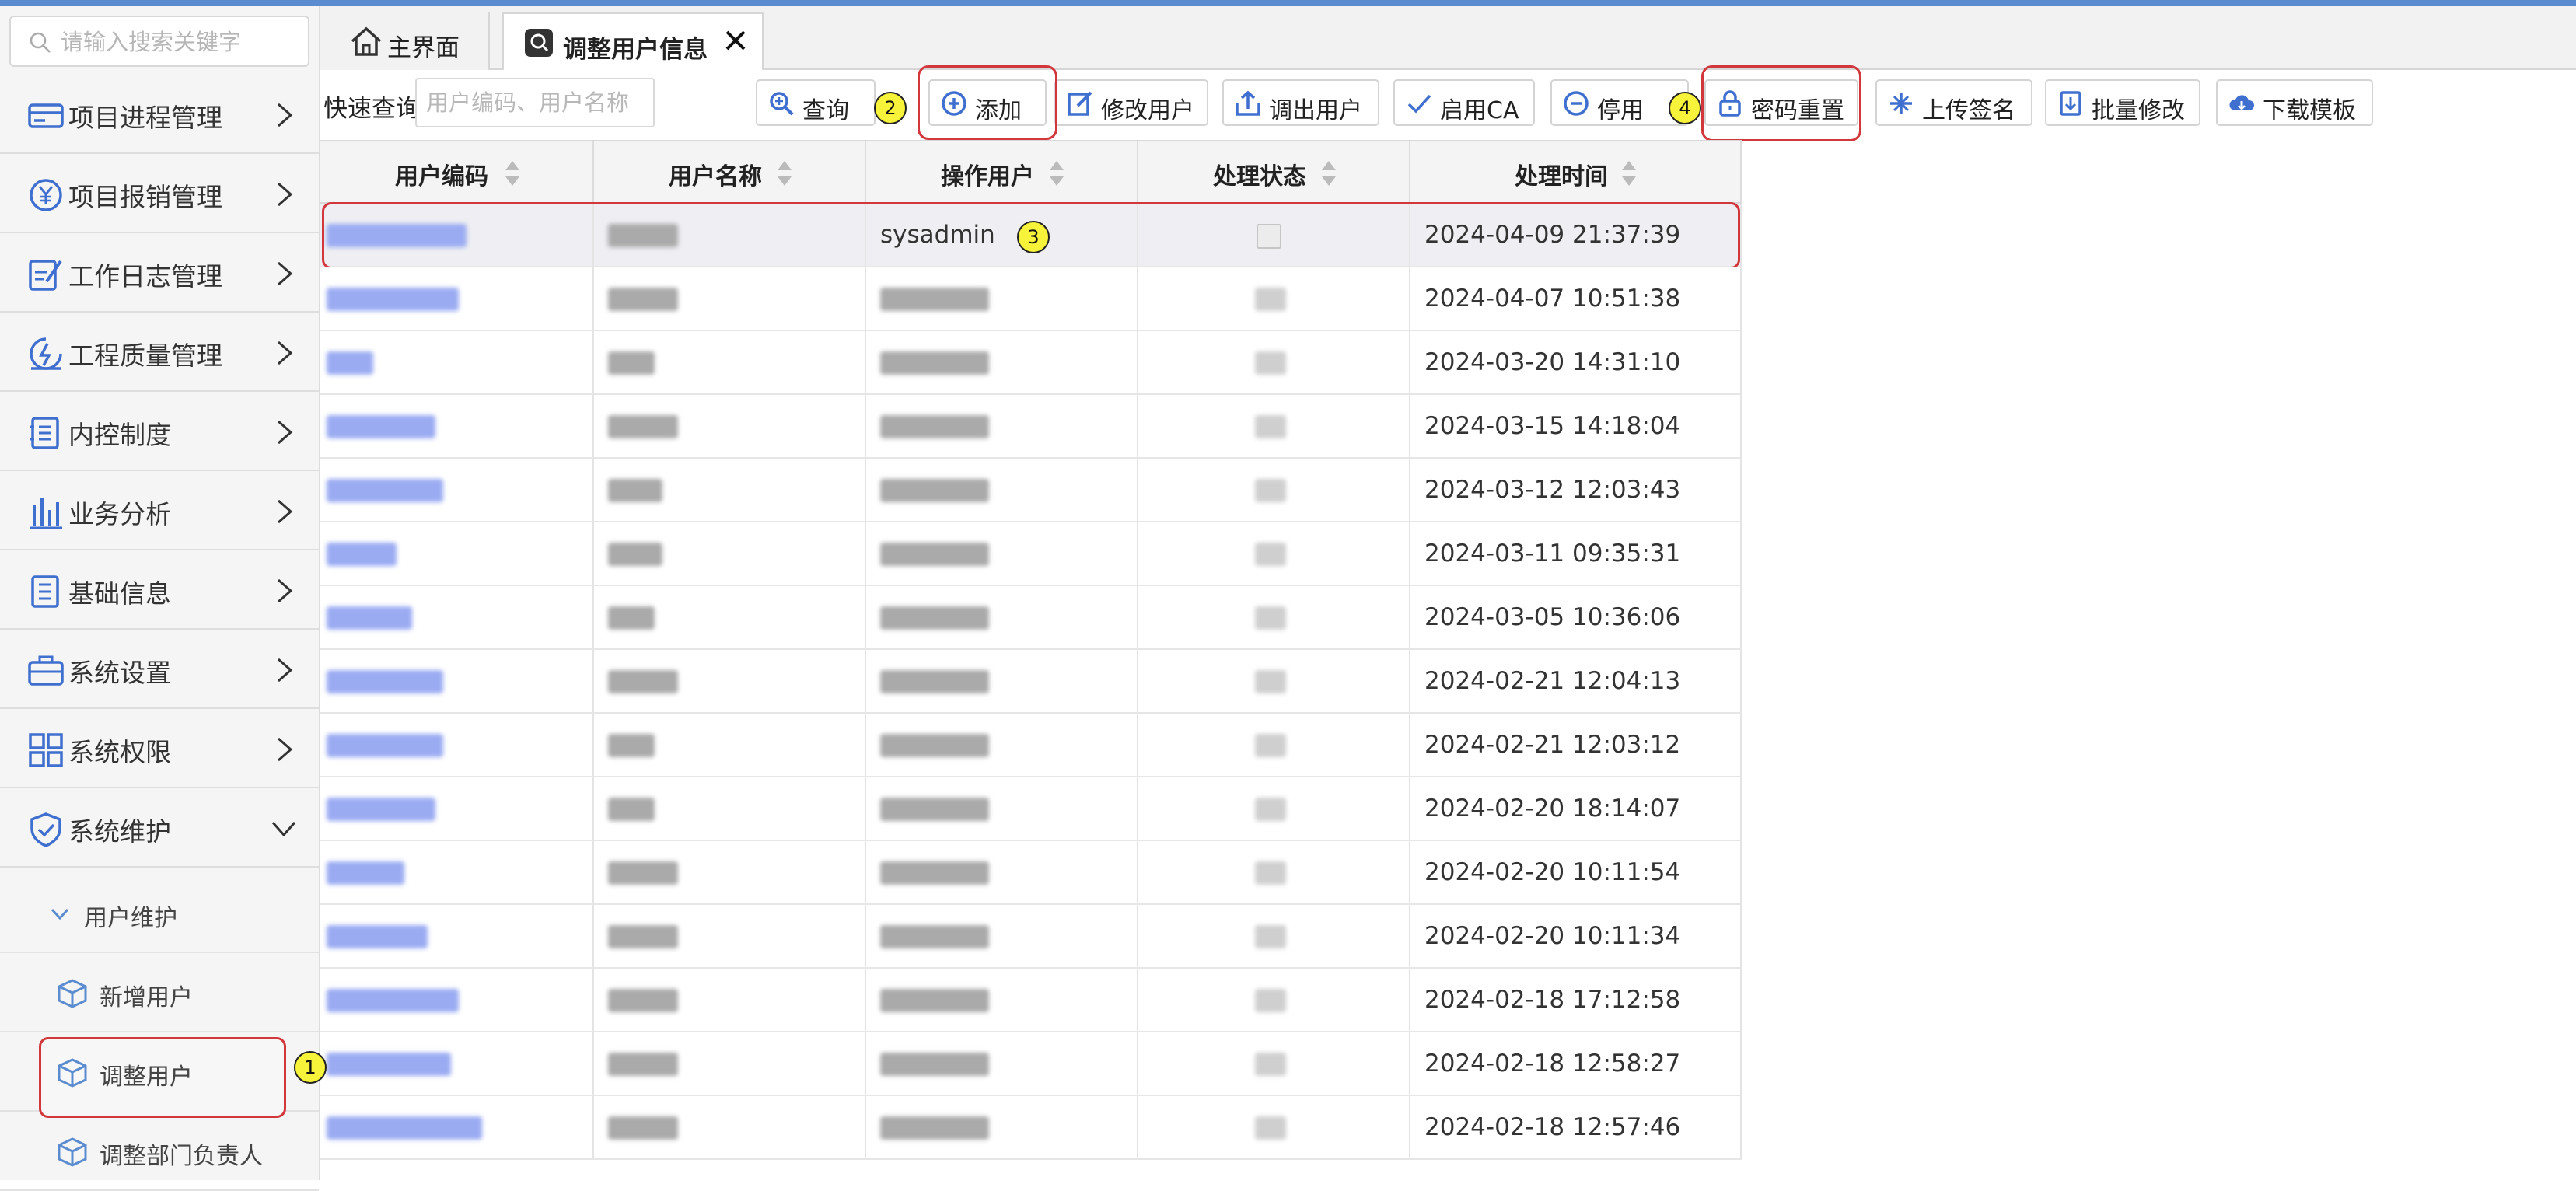 This screenshot has width=2576, height=1191. I want to click on time-text: 2024-02-20 10:11:34, so click(1552, 936).